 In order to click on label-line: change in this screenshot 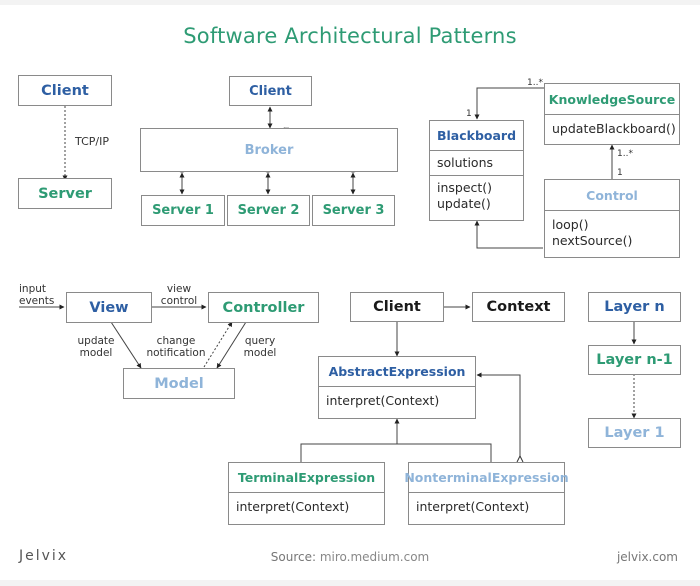, I will do `click(176, 341)`.